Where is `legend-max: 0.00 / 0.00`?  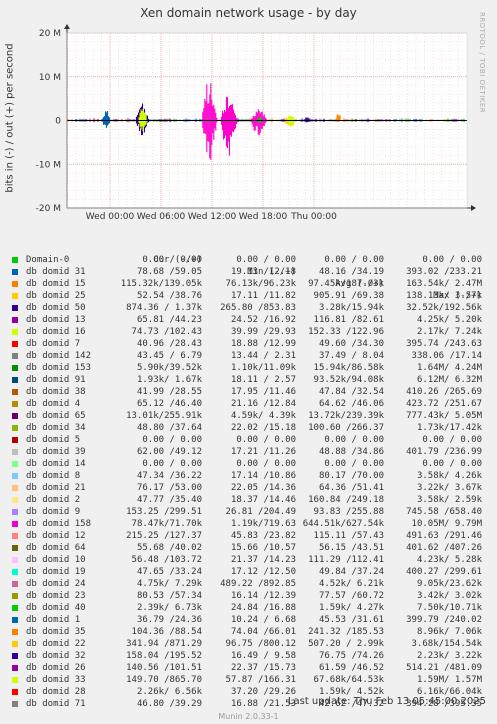 legend-max: 0.00 / 0.00 is located at coordinates (452, 440).